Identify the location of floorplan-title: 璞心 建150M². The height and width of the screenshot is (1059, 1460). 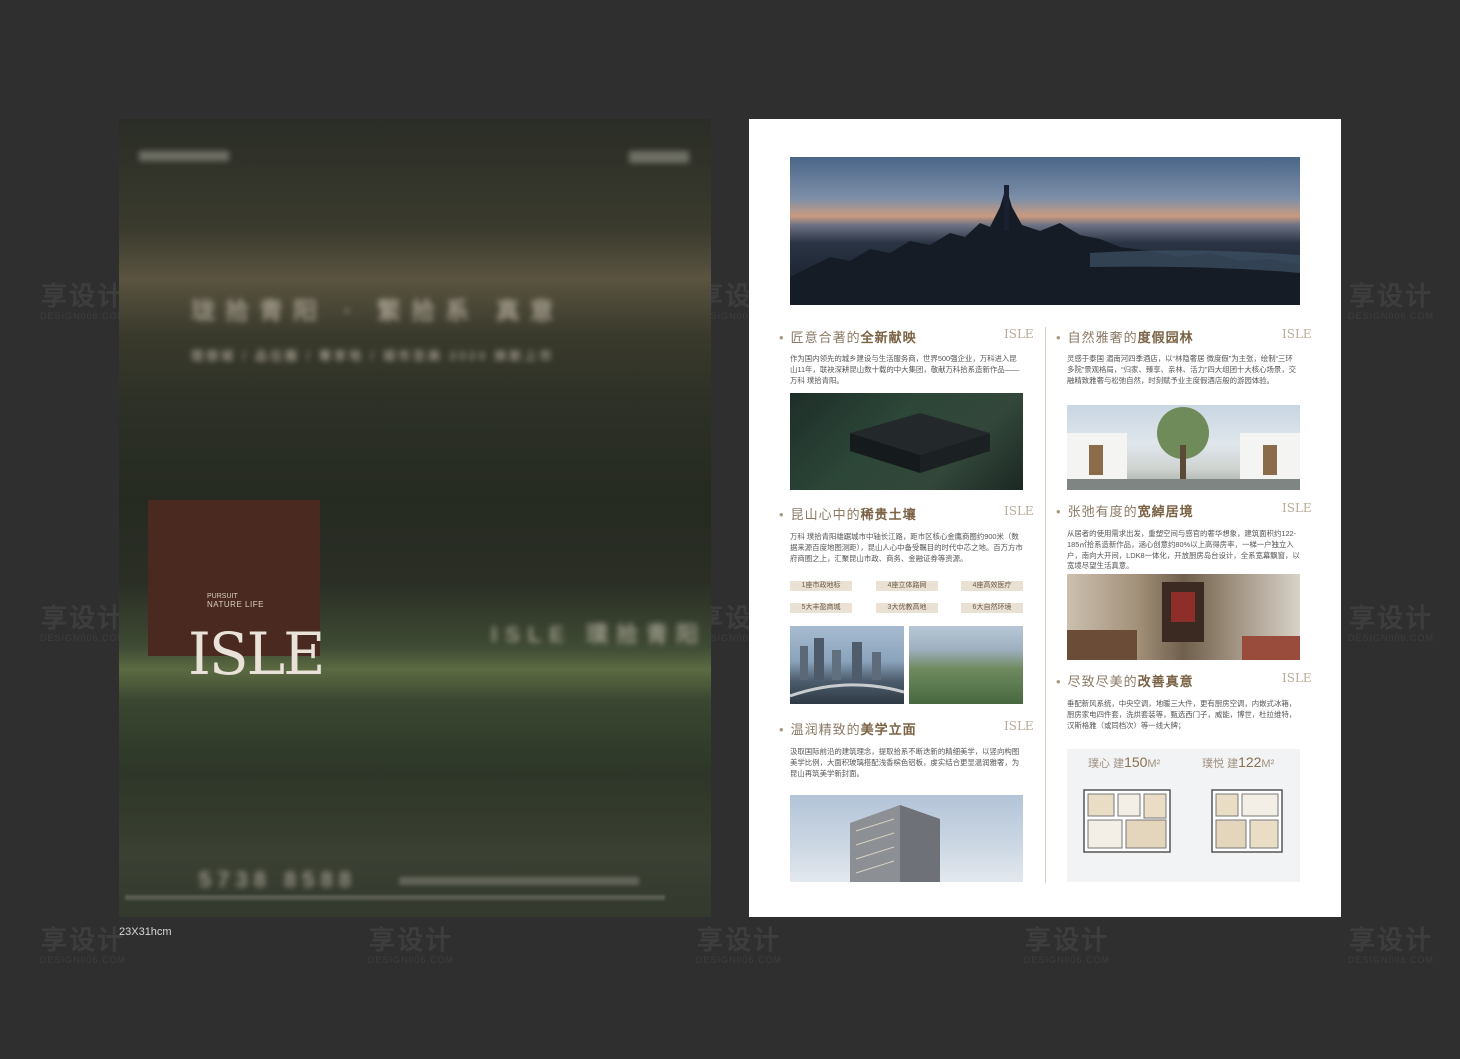
(1124, 762).